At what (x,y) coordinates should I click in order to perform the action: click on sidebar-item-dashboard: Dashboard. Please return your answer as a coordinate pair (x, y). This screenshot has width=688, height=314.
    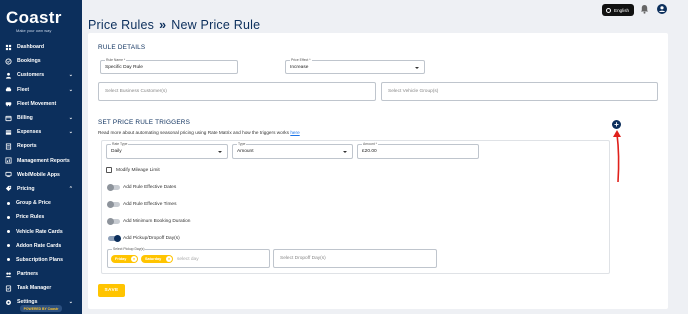
    Looking at the image, I should click on (41, 47).